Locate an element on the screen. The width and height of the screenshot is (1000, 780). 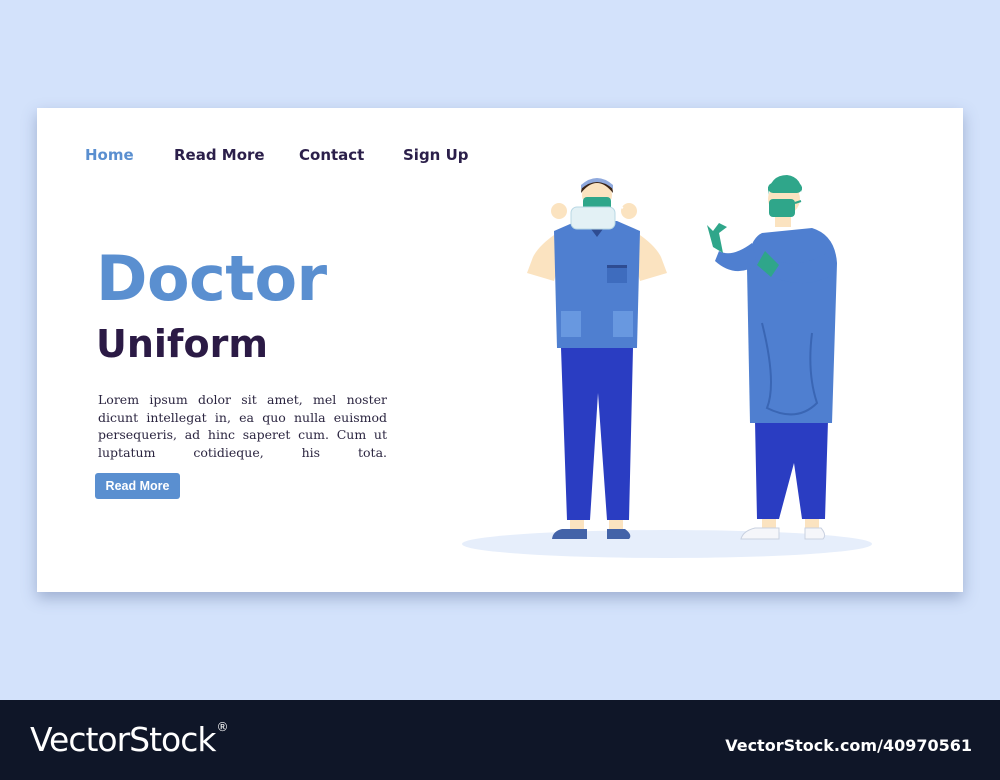
top-nav: Home Read More Contact Sign Up is located at coordinates (284, 155).